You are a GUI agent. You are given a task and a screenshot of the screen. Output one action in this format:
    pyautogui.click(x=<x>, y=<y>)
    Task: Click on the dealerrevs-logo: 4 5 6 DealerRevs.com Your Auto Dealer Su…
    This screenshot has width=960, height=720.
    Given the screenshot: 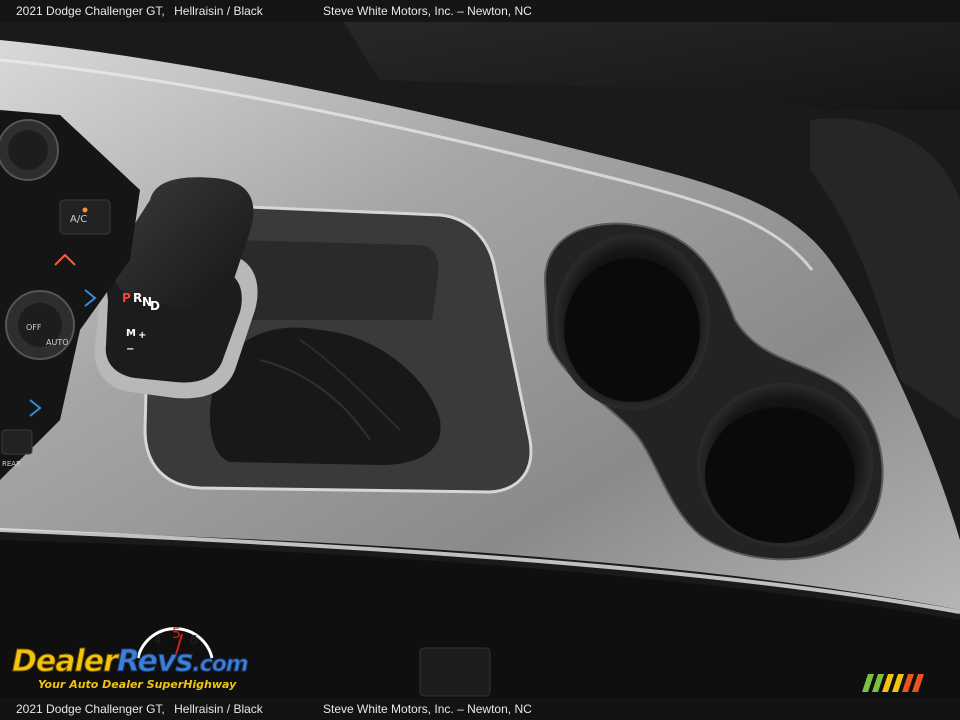 What is the action you would take?
    pyautogui.click(x=140, y=658)
    